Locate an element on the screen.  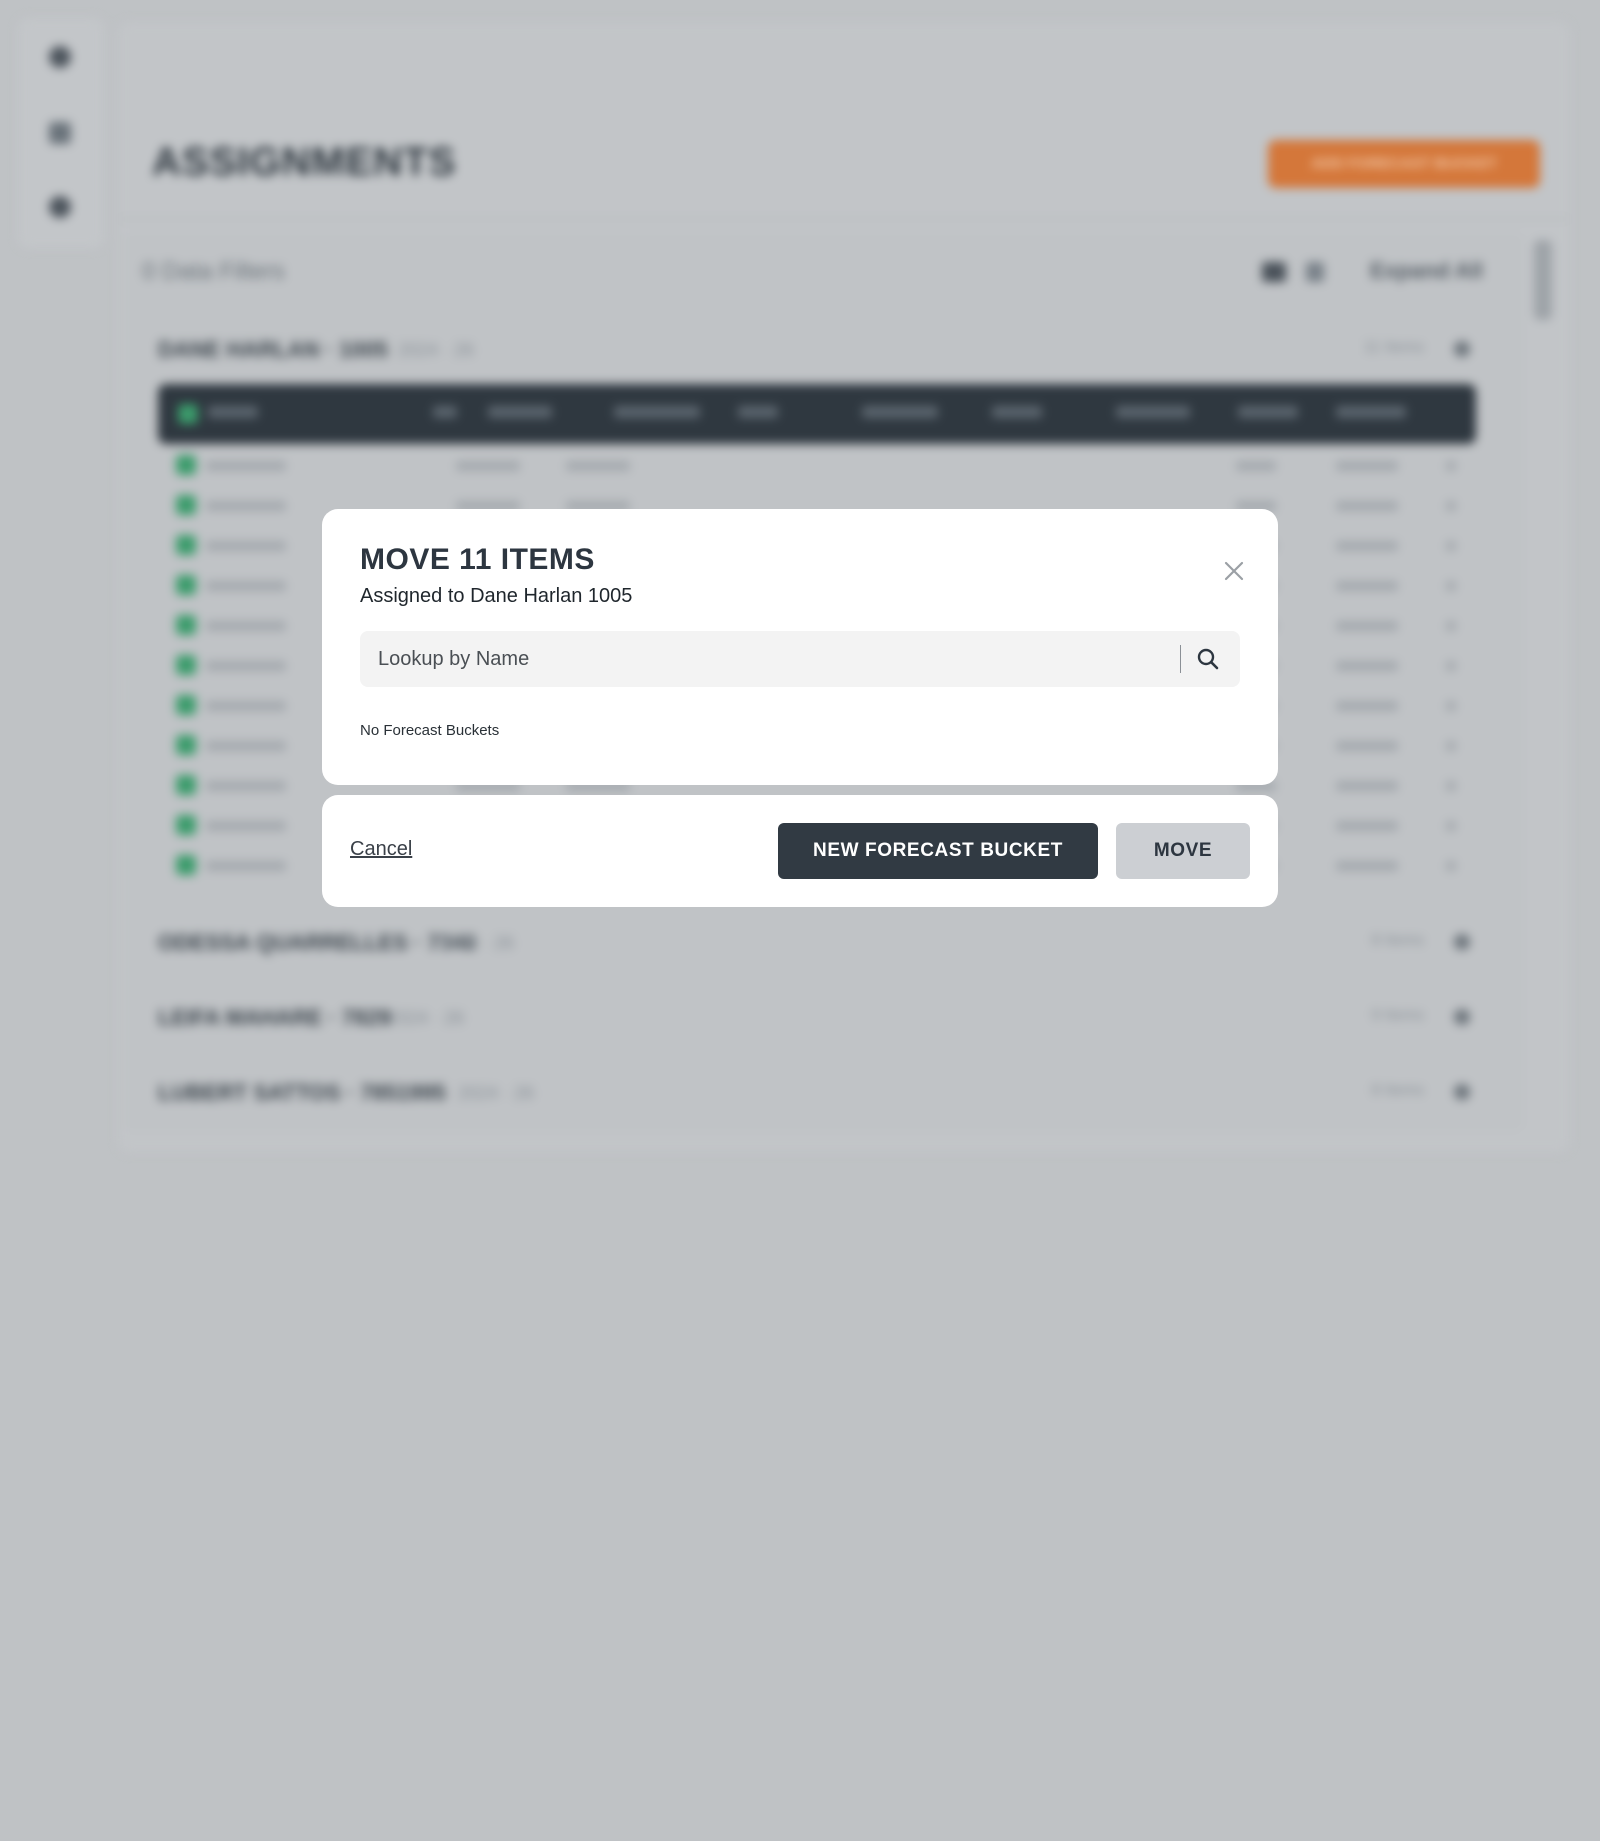
close-icon is located at coordinates (1234, 571).